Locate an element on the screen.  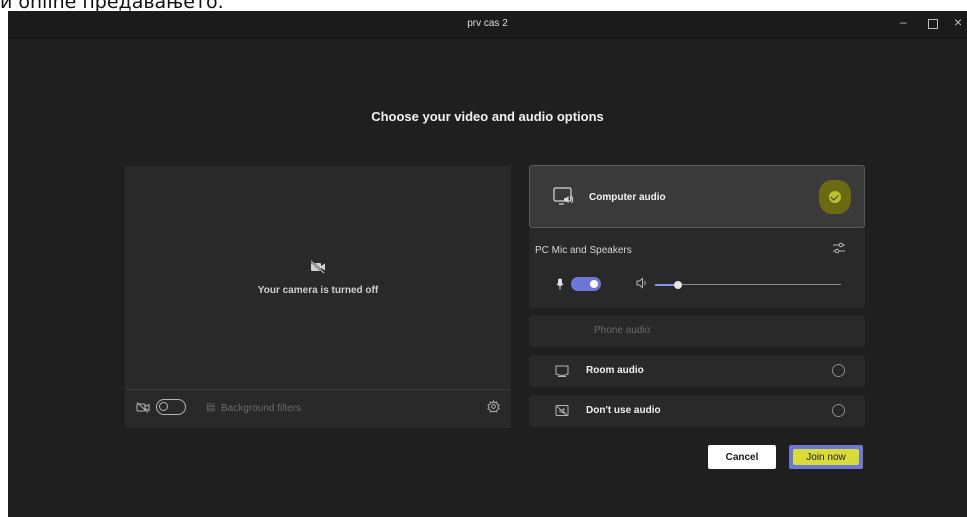
room-audio-option: Room audio is located at coordinates (697, 371).